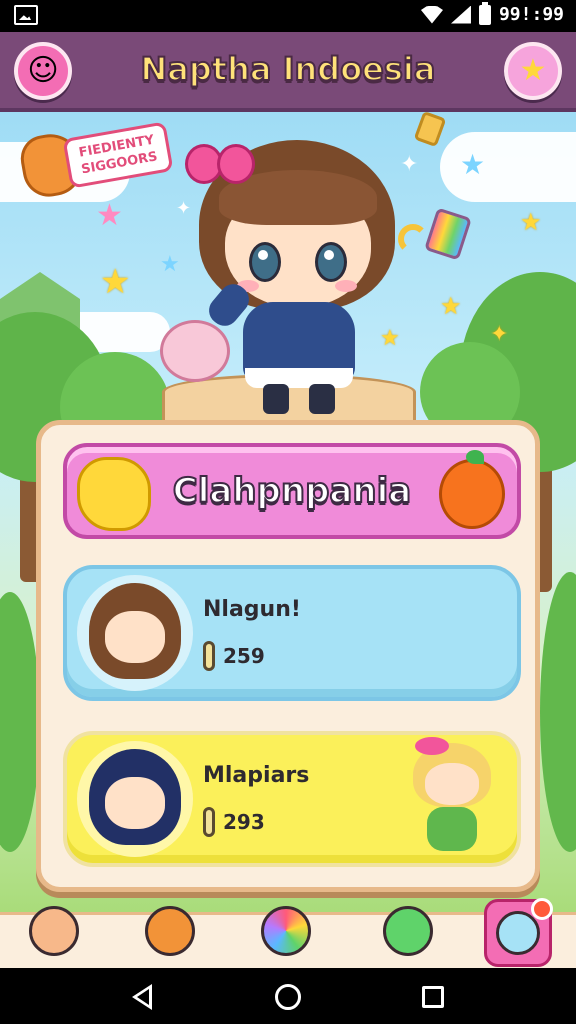 This screenshot has width=576, height=1024. Describe the element at coordinates (452, 784) in the screenshot. I see `buddy-face` at that location.